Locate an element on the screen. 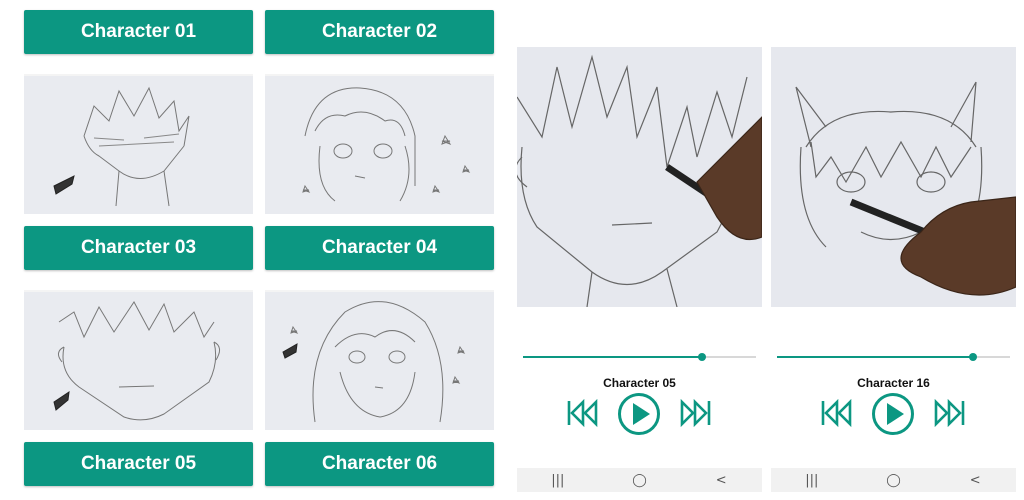  character-card-03: Character 03 is located at coordinates (138, 248).